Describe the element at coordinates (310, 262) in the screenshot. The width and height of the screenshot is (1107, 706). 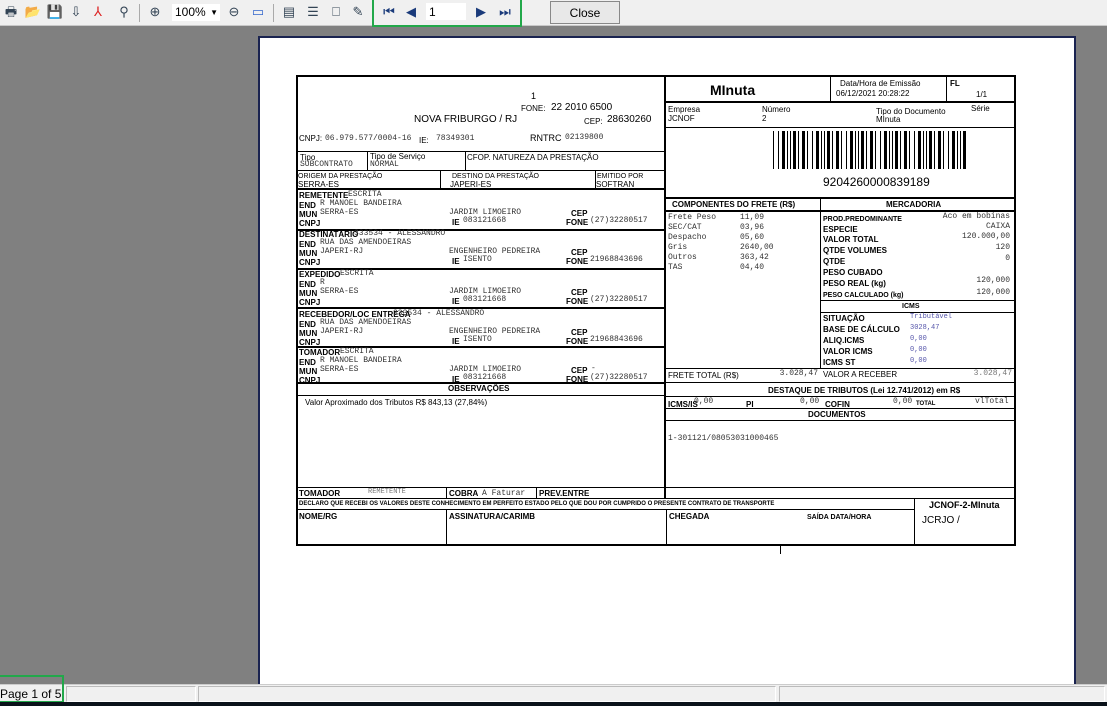
I see `label: CNPJ` at that location.